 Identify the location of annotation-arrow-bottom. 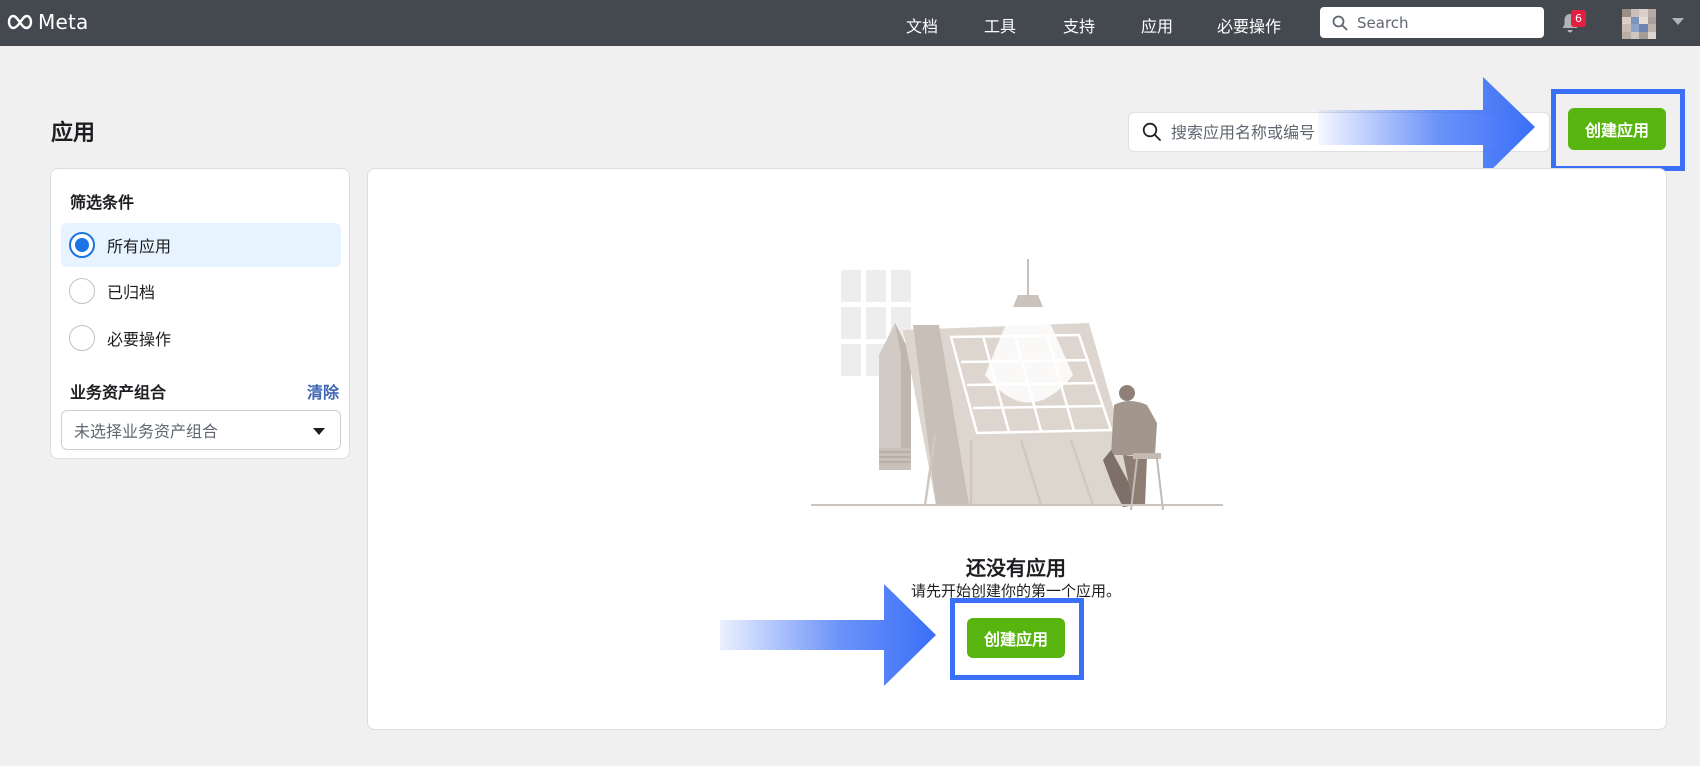
(828, 635).